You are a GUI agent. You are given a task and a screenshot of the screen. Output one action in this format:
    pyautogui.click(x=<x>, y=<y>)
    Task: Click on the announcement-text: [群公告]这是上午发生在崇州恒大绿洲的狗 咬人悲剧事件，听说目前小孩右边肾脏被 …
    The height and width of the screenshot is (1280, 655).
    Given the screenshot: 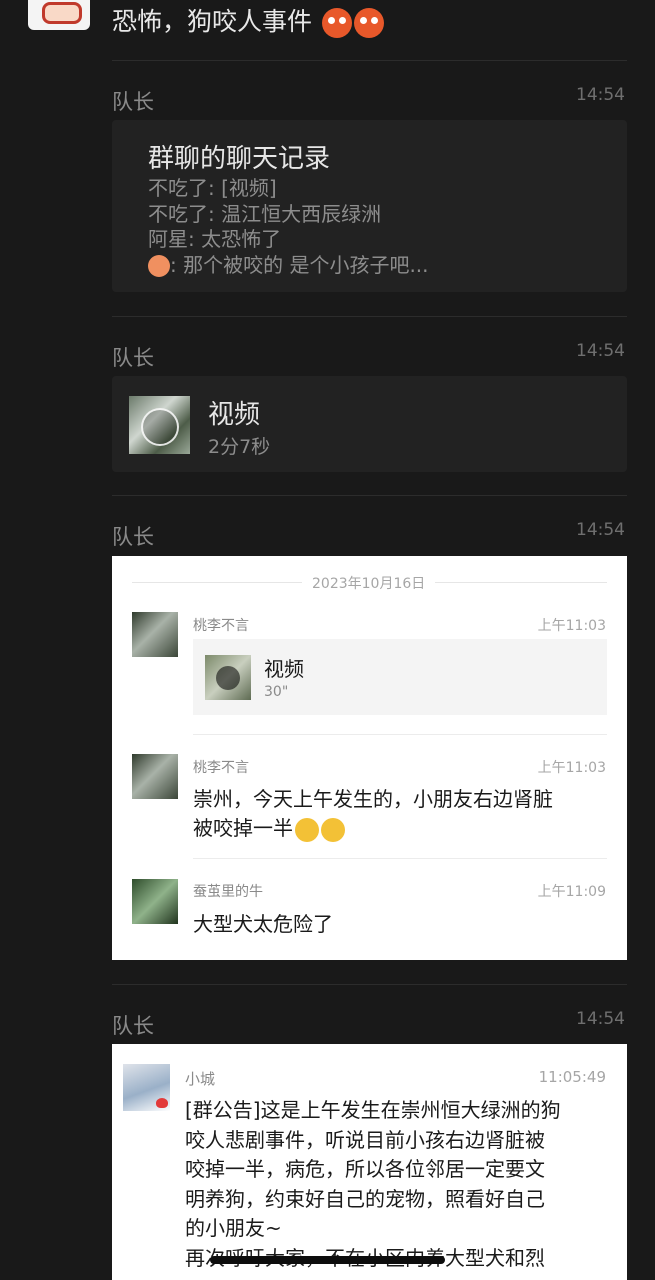 What is the action you would take?
    pyautogui.click(x=373, y=1184)
    